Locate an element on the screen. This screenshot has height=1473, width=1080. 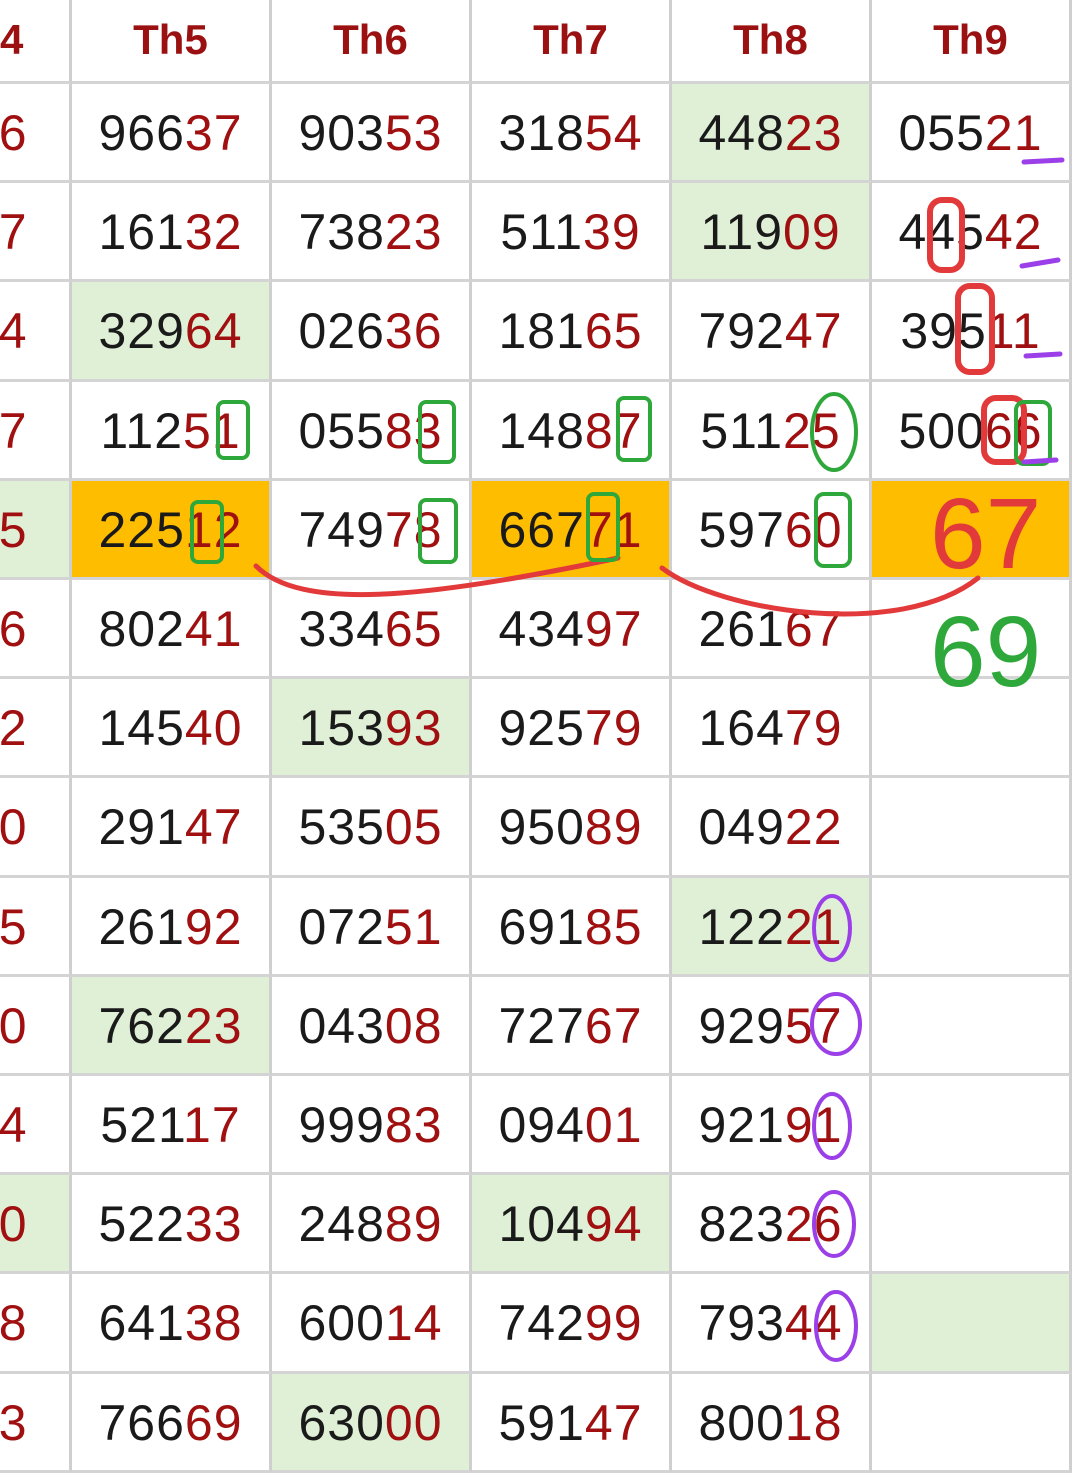
result-cell: 0725107251 is located at coordinates (372, 927).